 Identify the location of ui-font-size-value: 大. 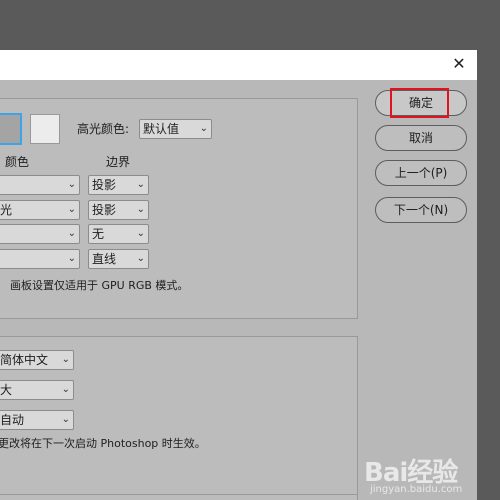
(6, 390).